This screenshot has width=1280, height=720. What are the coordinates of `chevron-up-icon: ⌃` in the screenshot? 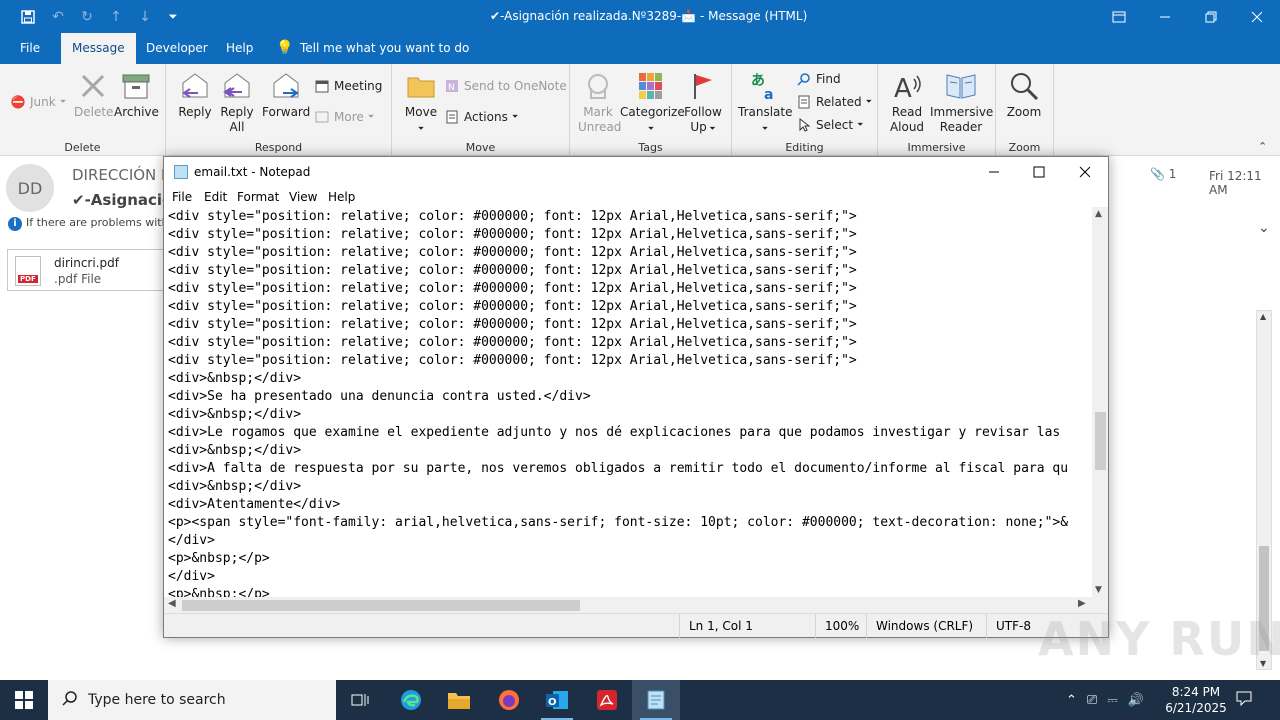 It's located at (1071, 700).